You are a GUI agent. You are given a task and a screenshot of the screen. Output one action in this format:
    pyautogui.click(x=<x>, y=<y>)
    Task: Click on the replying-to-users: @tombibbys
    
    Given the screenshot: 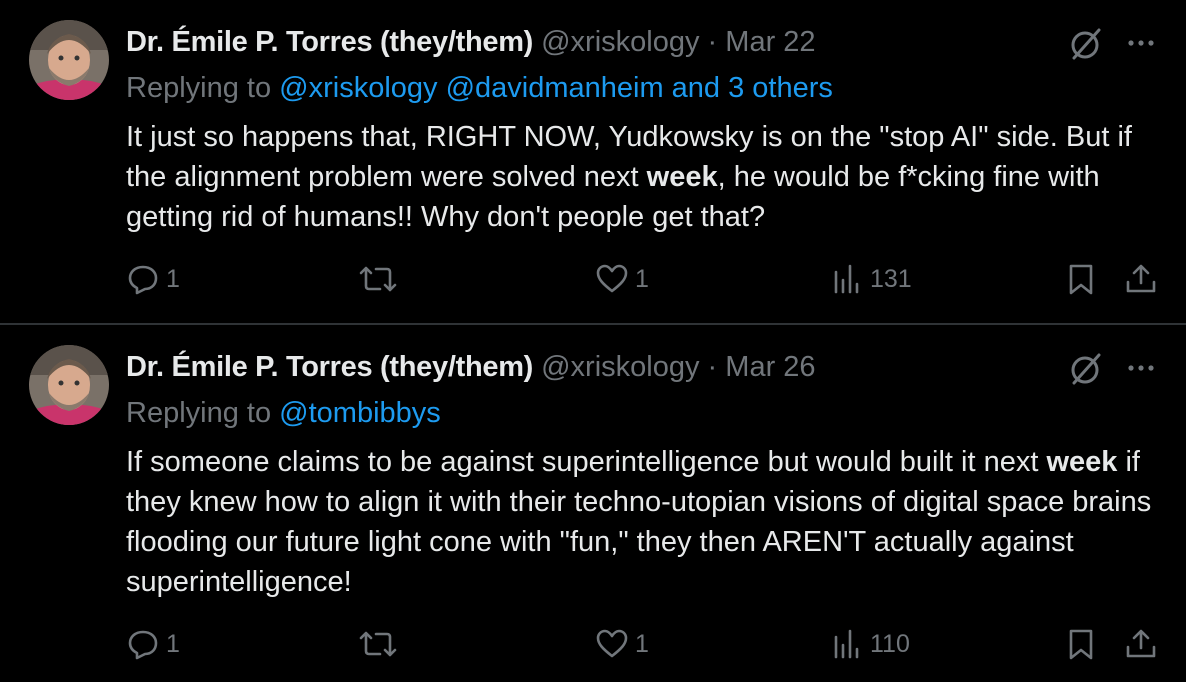 What is the action you would take?
    pyautogui.click(x=360, y=413)
    